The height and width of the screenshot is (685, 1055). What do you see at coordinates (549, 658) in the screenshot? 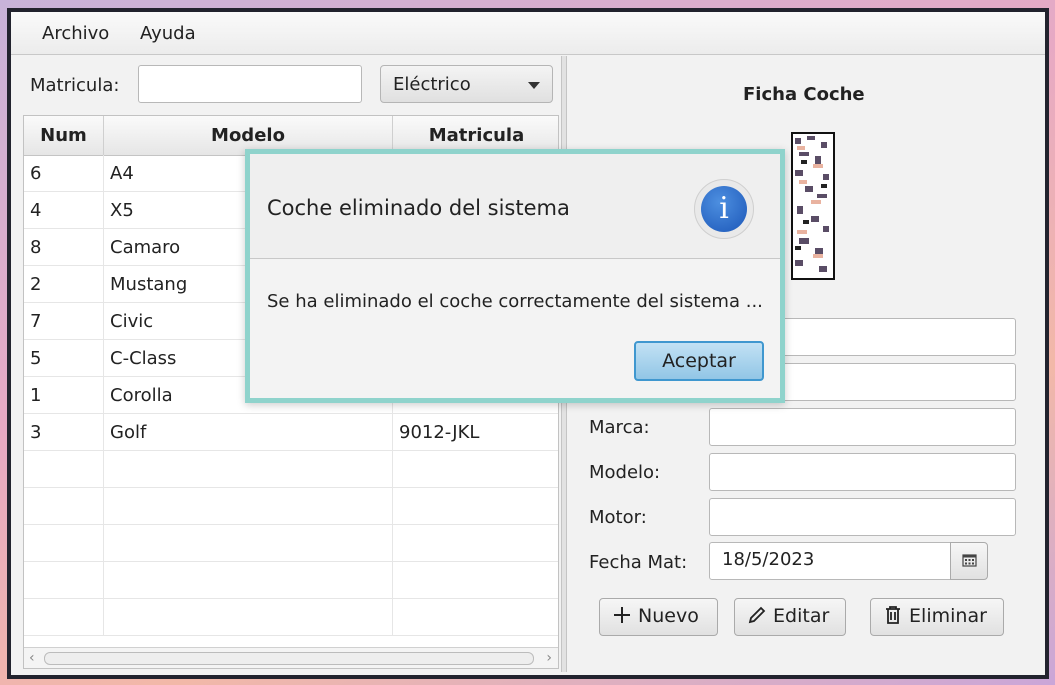
I see `scroll-right-icon: ›` at bounding box center [549, 658].